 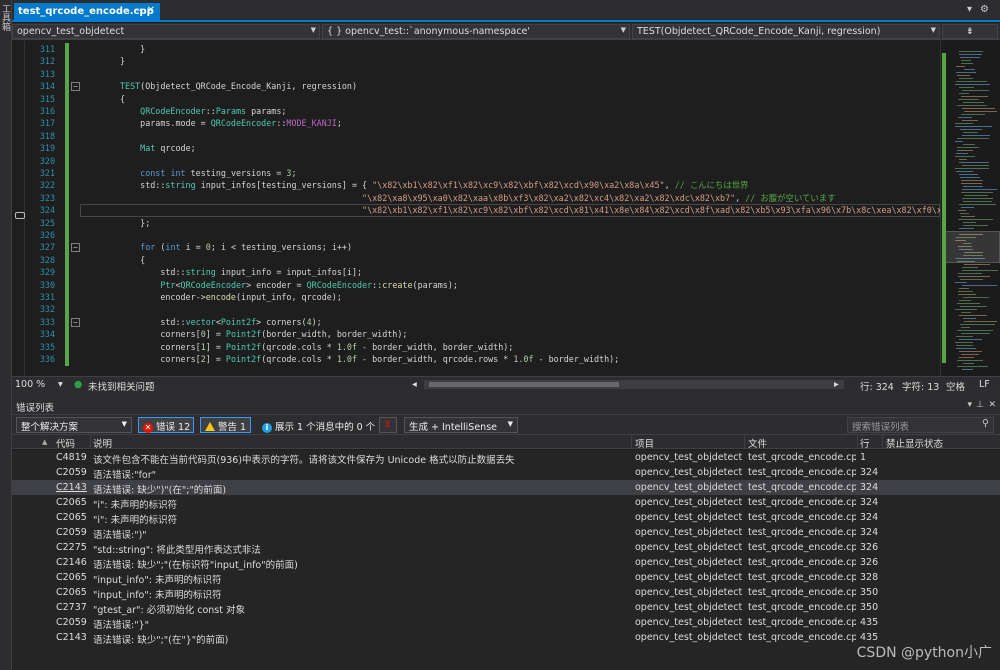 I want to click on col-code: 代码, so click(x=65, y=443).